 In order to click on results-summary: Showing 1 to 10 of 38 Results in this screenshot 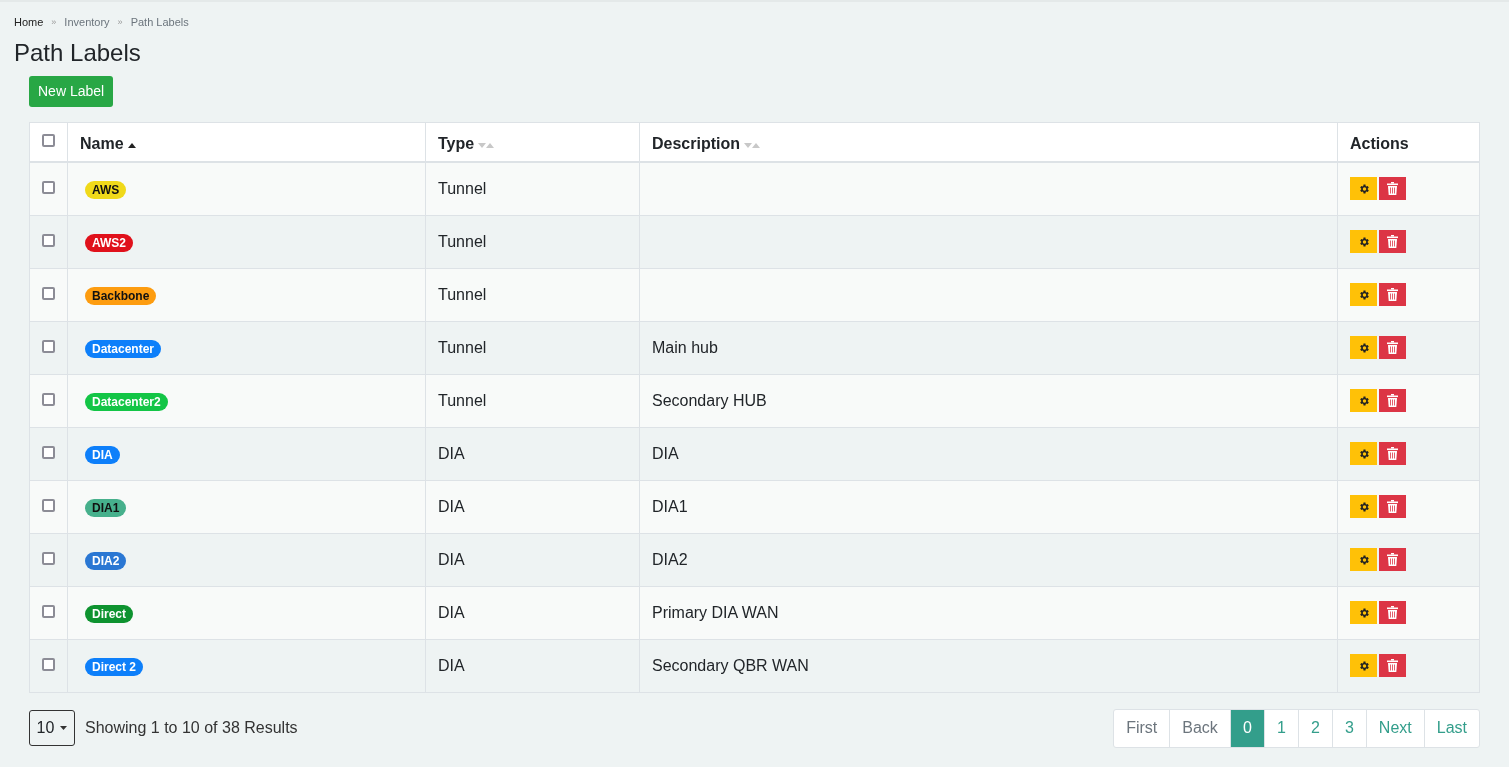, I will do `click(191, 728)`.